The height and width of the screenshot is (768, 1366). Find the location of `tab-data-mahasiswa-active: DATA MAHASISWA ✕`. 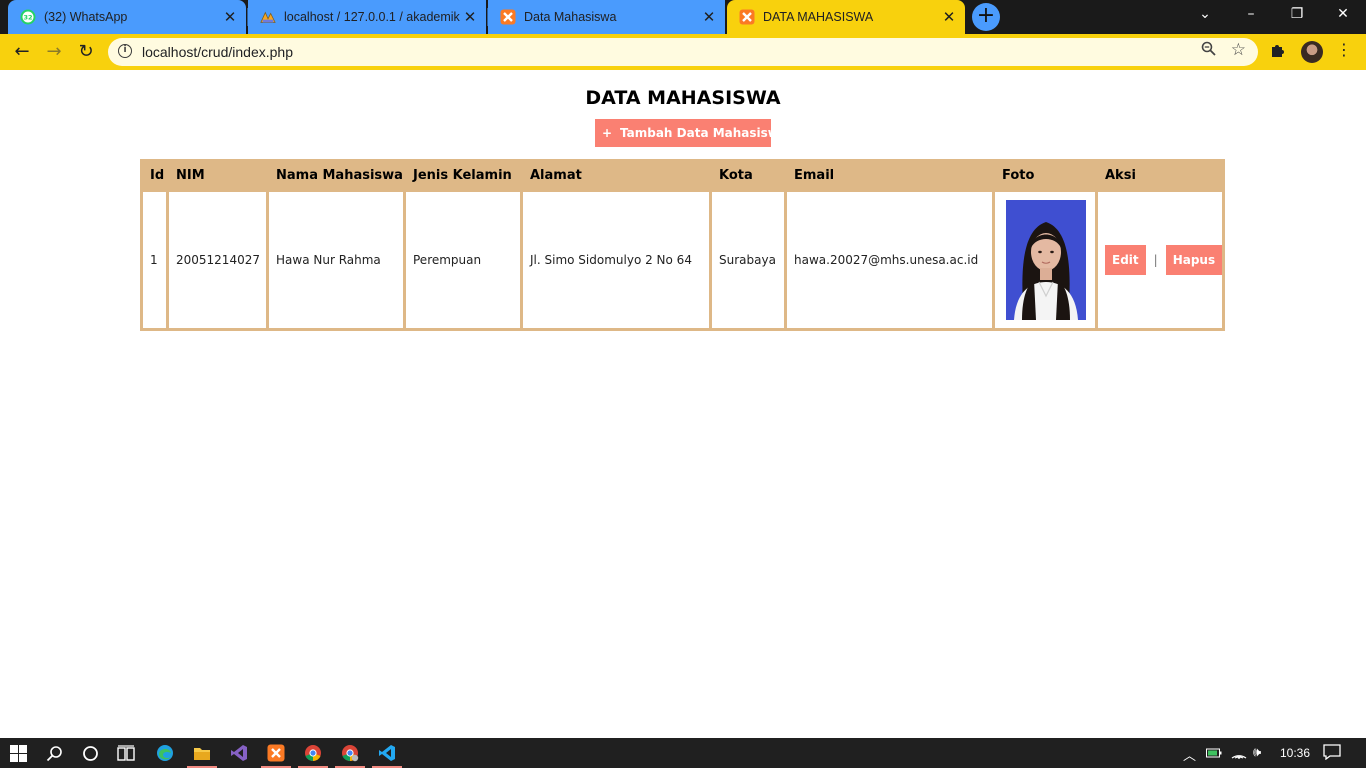

tab-data-mahasiswa-active: DATA MAHASISWA ✕ is located at coordinates (846, 17).